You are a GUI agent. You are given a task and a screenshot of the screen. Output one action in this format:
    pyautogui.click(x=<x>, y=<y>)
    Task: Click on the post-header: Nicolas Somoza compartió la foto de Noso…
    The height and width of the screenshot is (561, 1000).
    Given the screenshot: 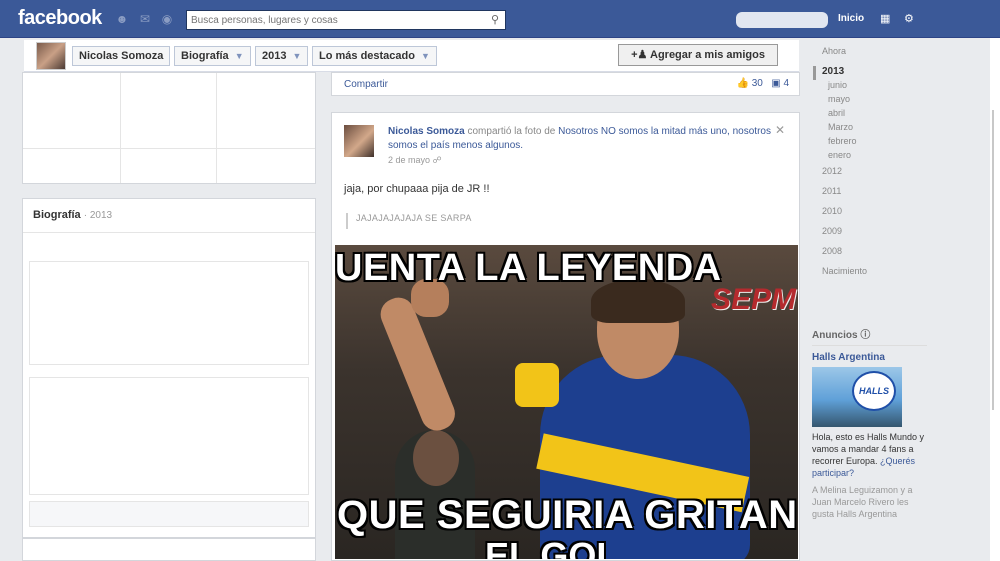 What is the action you would take?
    pyautogui.click(x=583, y=139)
    